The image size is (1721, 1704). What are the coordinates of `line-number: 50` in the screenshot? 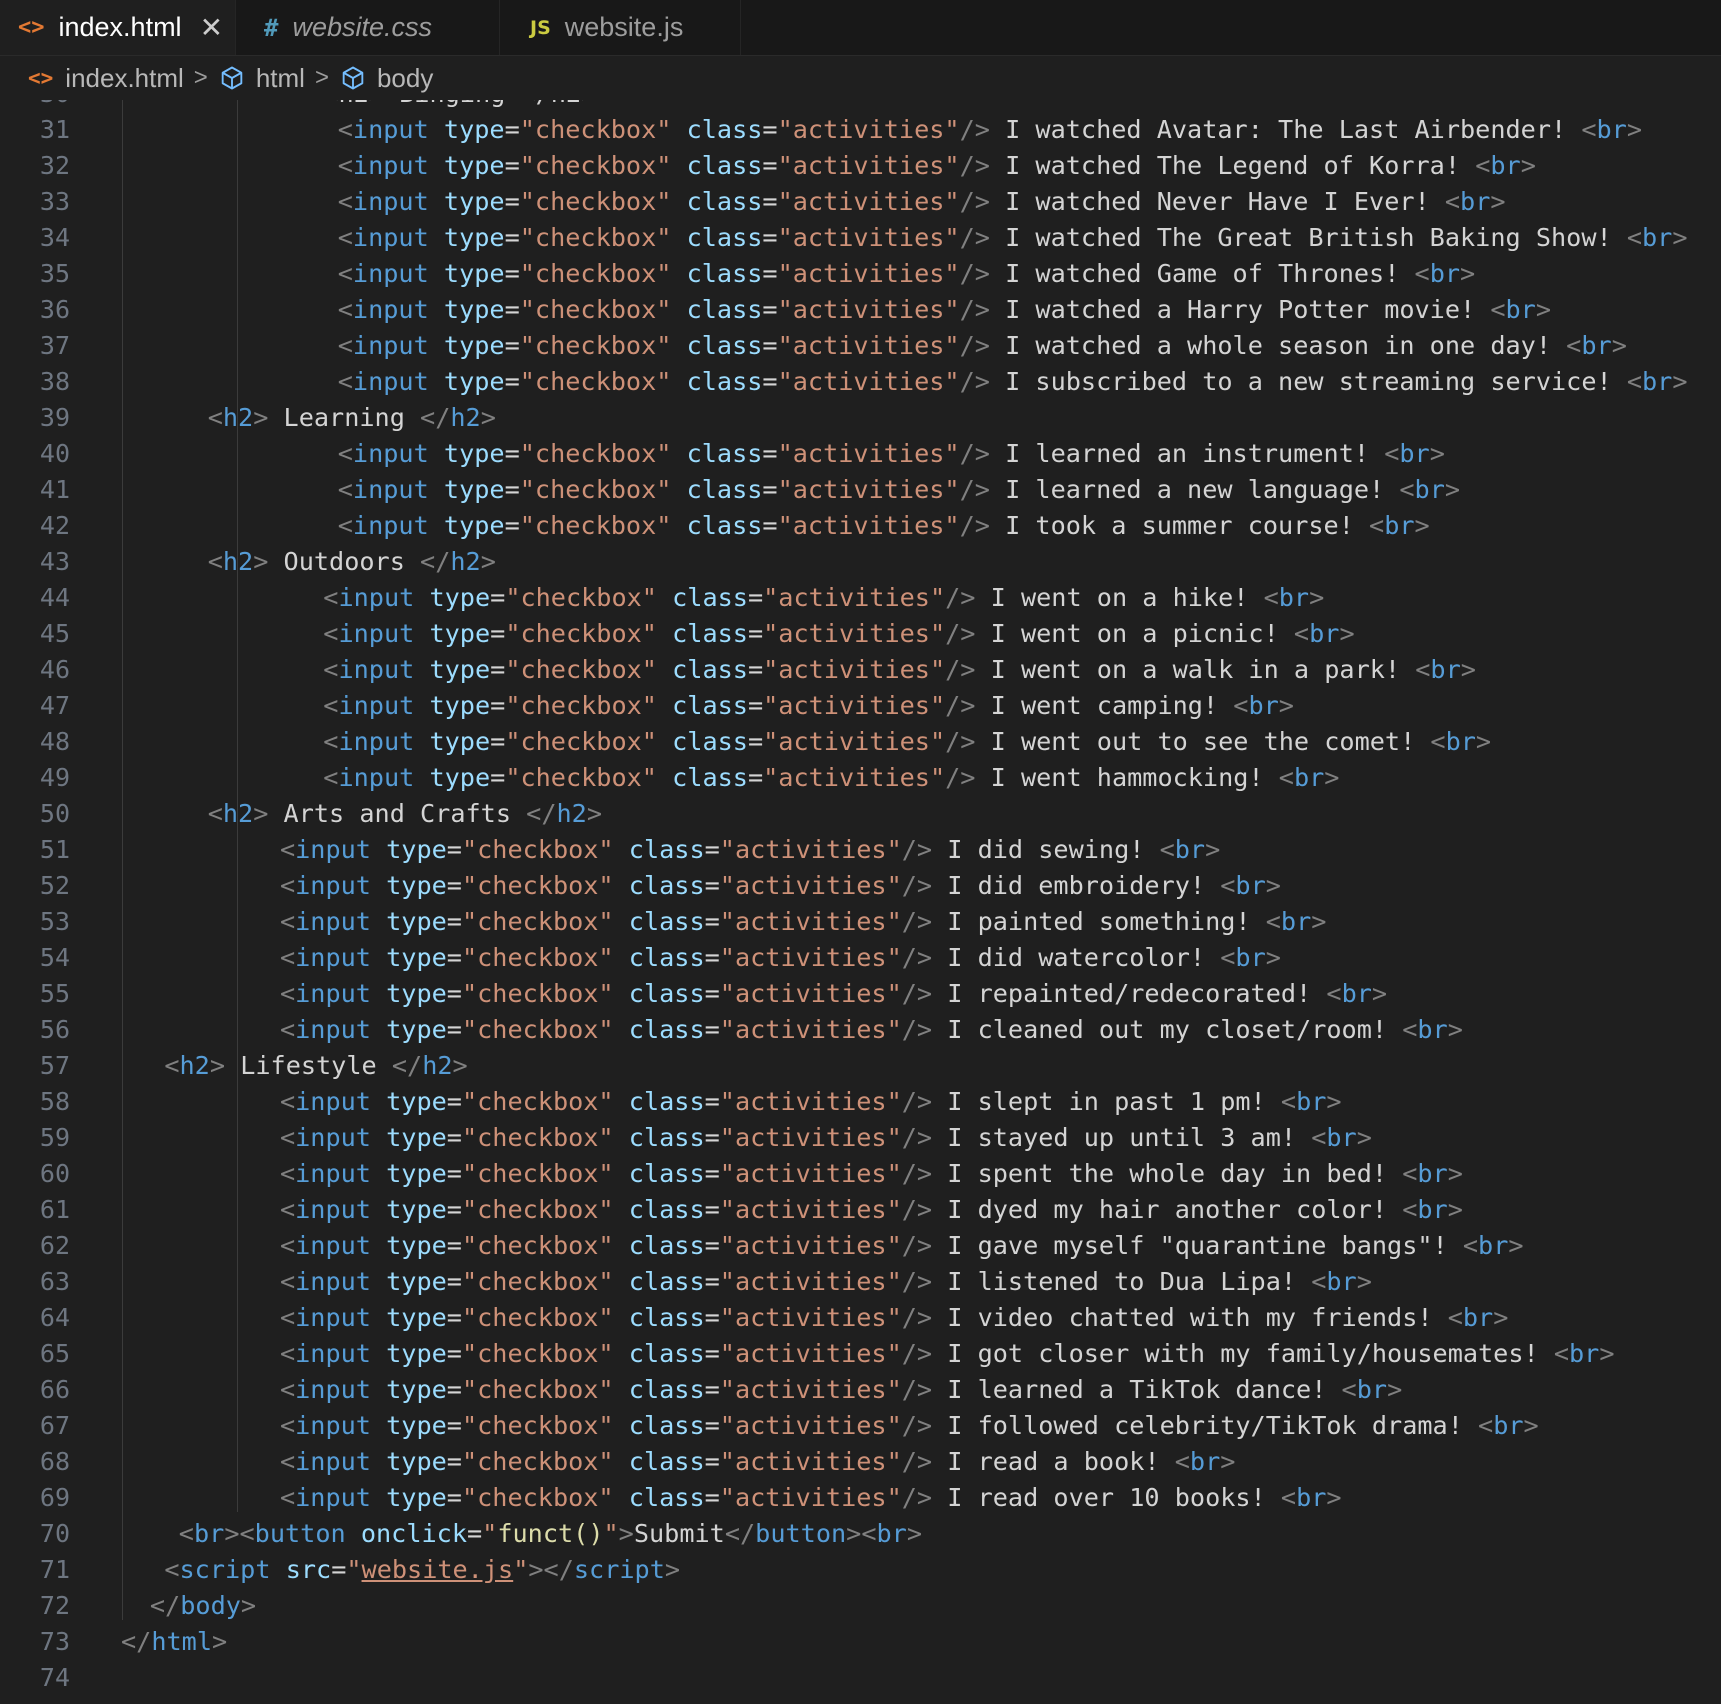 It's located at (54, 813).